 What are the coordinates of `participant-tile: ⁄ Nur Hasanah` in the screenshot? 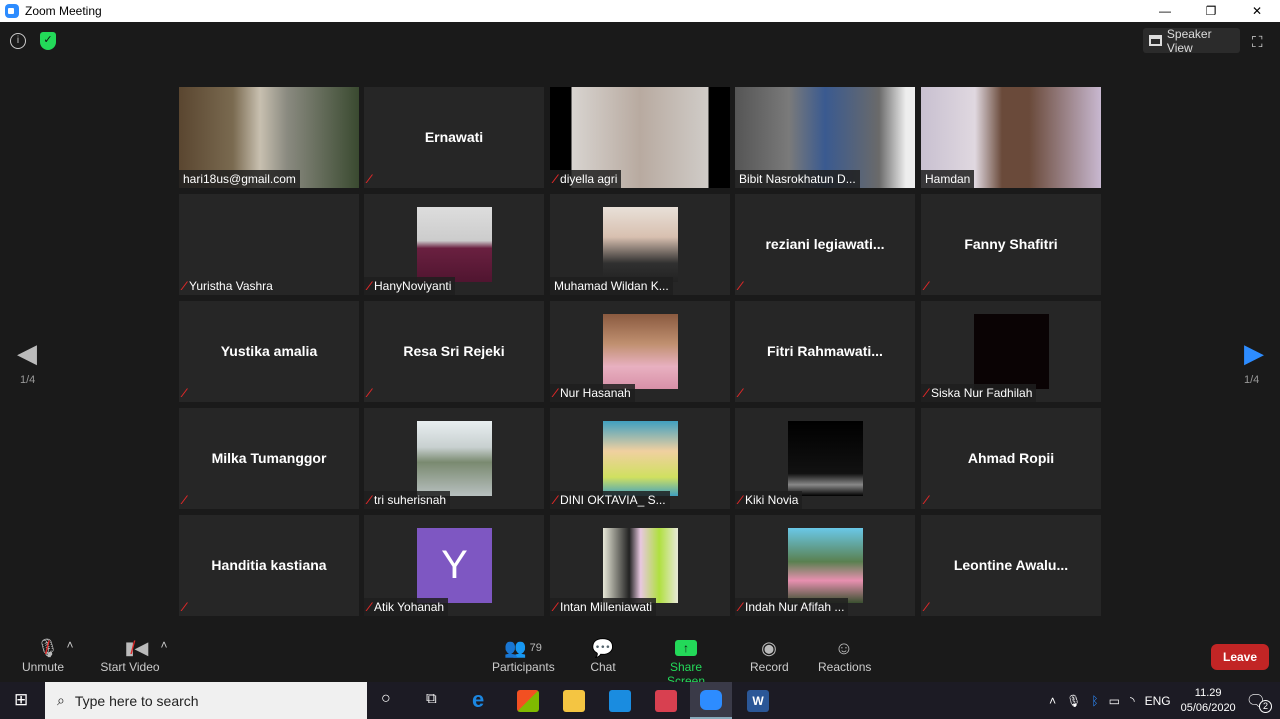 It's located at (640, 351).